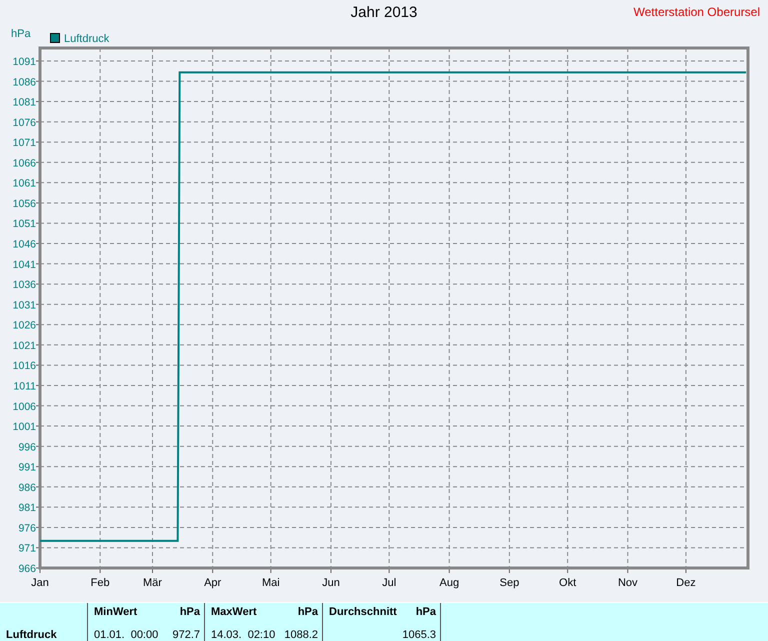 The image size is (768, 641). I want to click on value-cell: 1065.3, so click(419, 635).